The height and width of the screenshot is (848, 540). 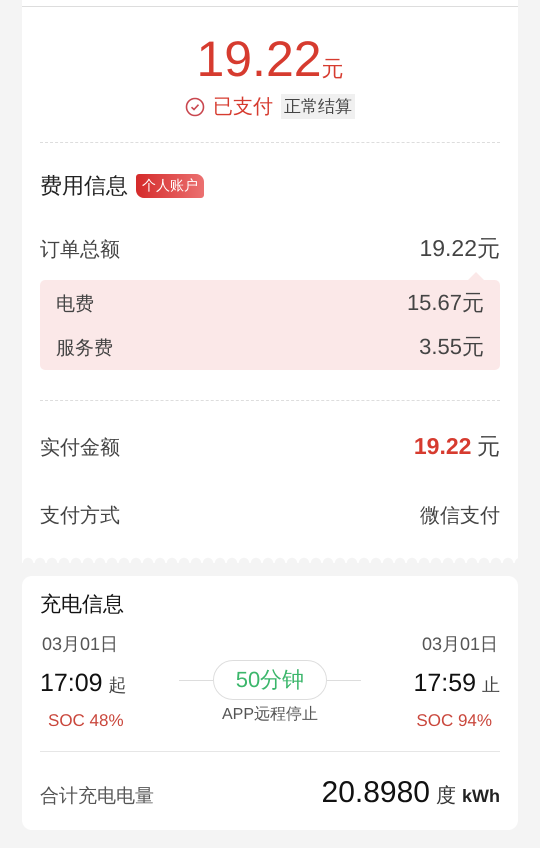 I want to click on time-text: 17:59, so click(x=444, y=683).